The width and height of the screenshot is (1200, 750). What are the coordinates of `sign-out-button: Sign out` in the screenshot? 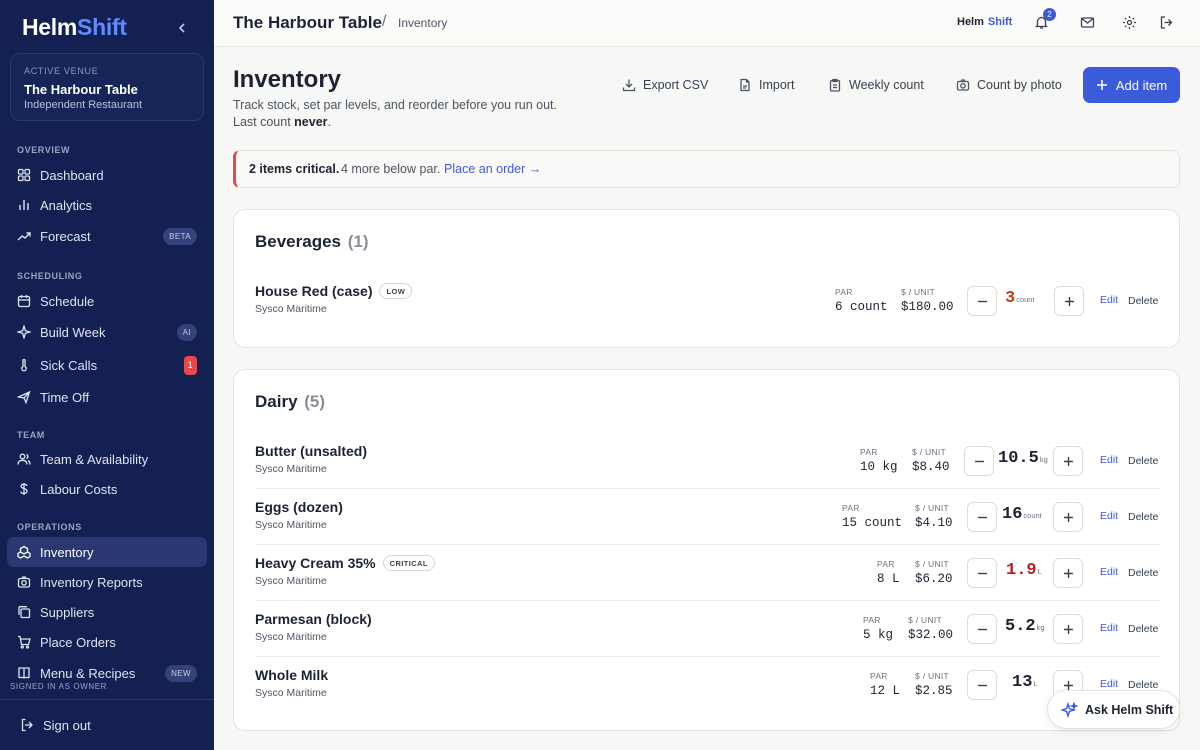 It's located at (107, 724).